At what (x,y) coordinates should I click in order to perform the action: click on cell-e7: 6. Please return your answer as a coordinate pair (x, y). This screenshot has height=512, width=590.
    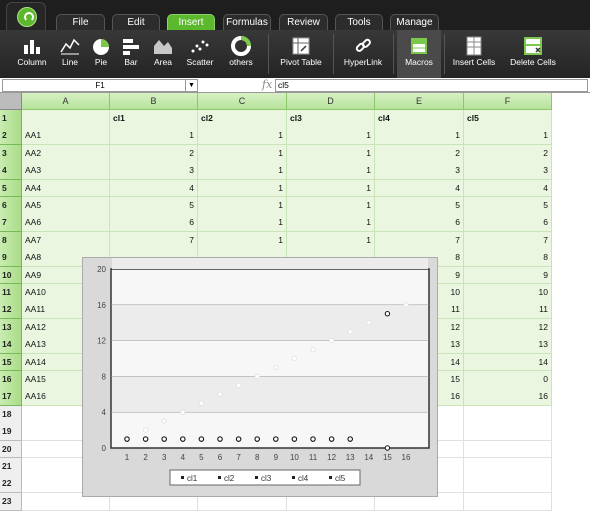
    Looking at the image, I should click on (419, 223).